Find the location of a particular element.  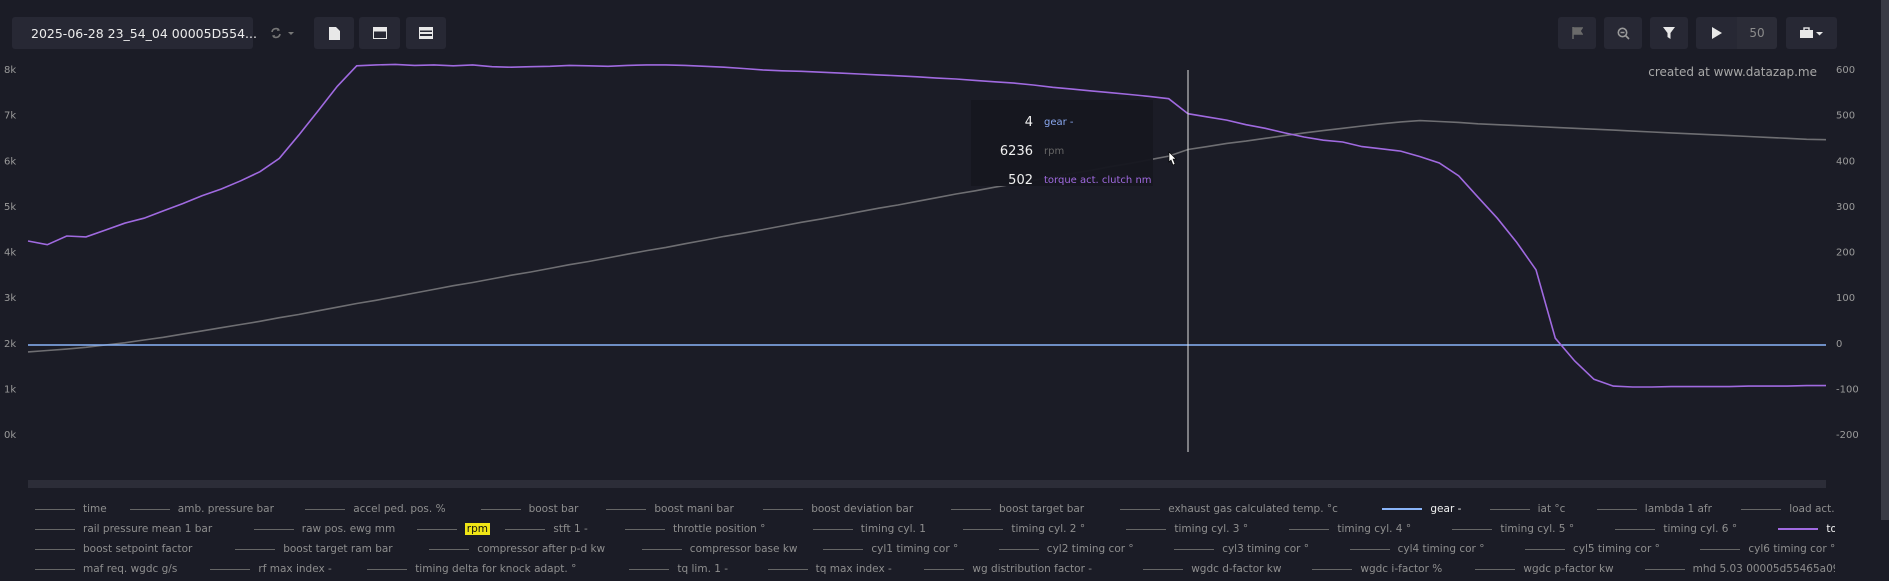

legend-item: boost mani bar is located at coordinates (670, 509).